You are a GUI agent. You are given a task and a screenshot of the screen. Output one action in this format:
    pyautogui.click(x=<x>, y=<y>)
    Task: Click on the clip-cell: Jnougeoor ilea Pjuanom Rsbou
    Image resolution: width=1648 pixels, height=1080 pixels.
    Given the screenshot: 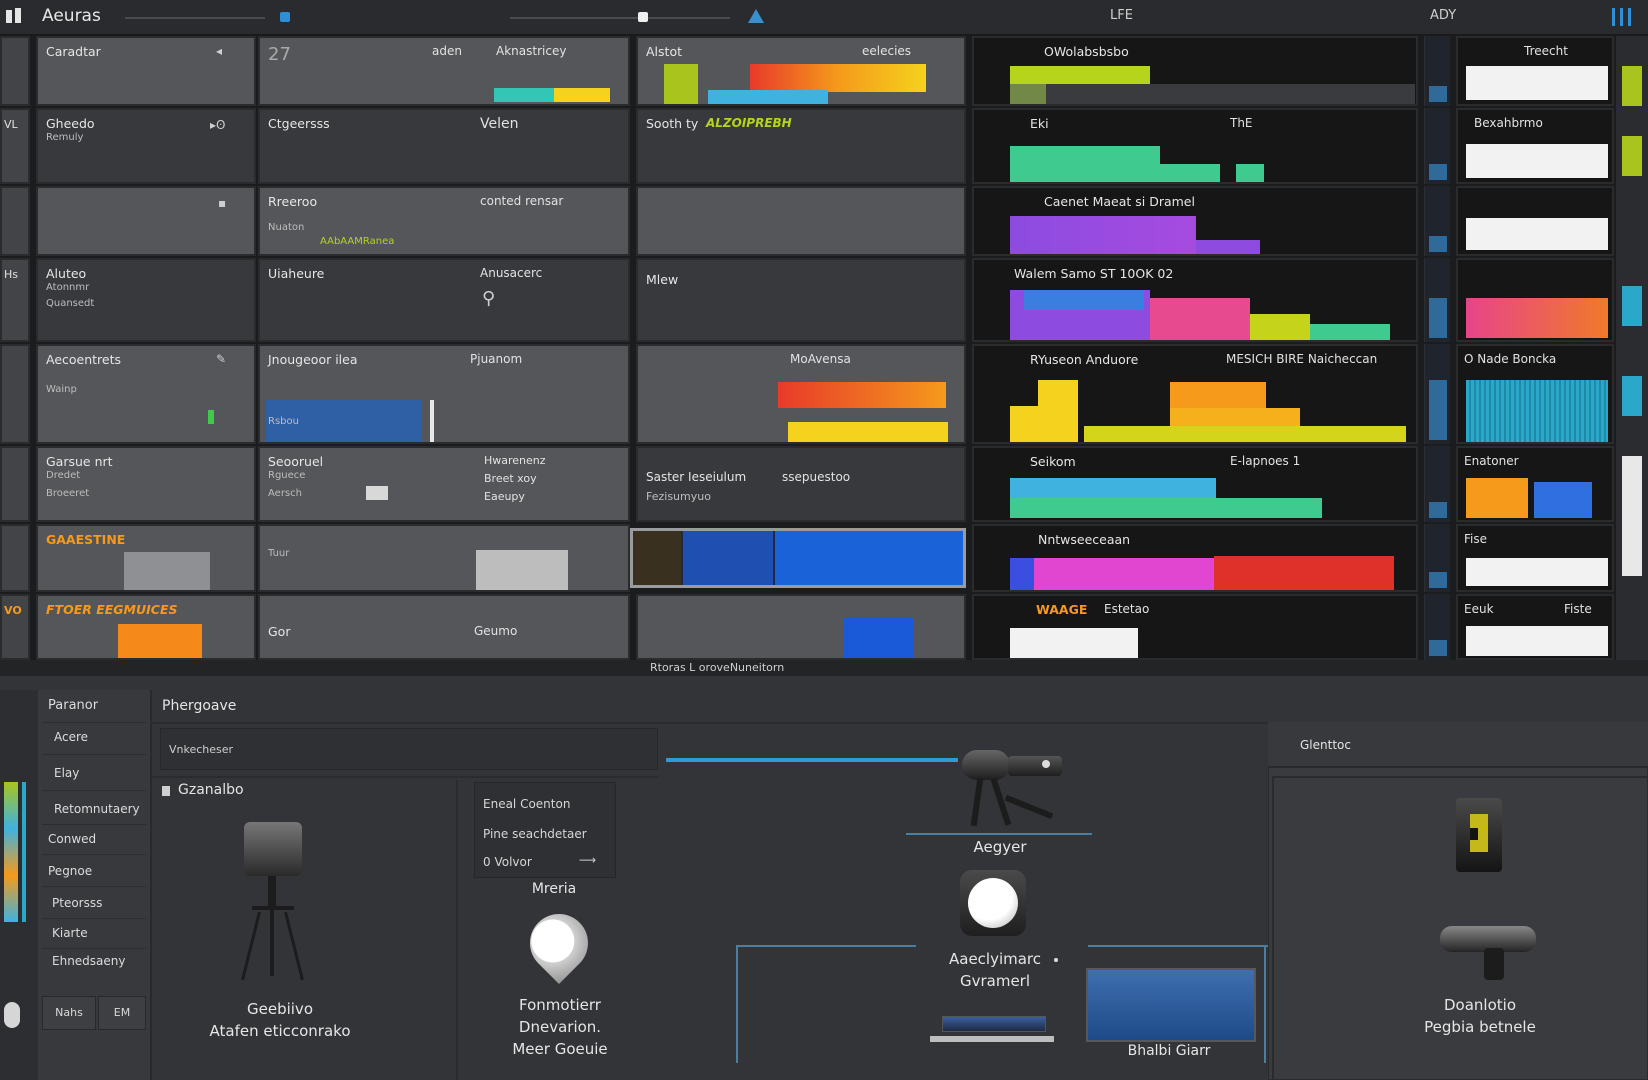 What is the action you would take?
    pyautogui.click(x=444, y=394)
    